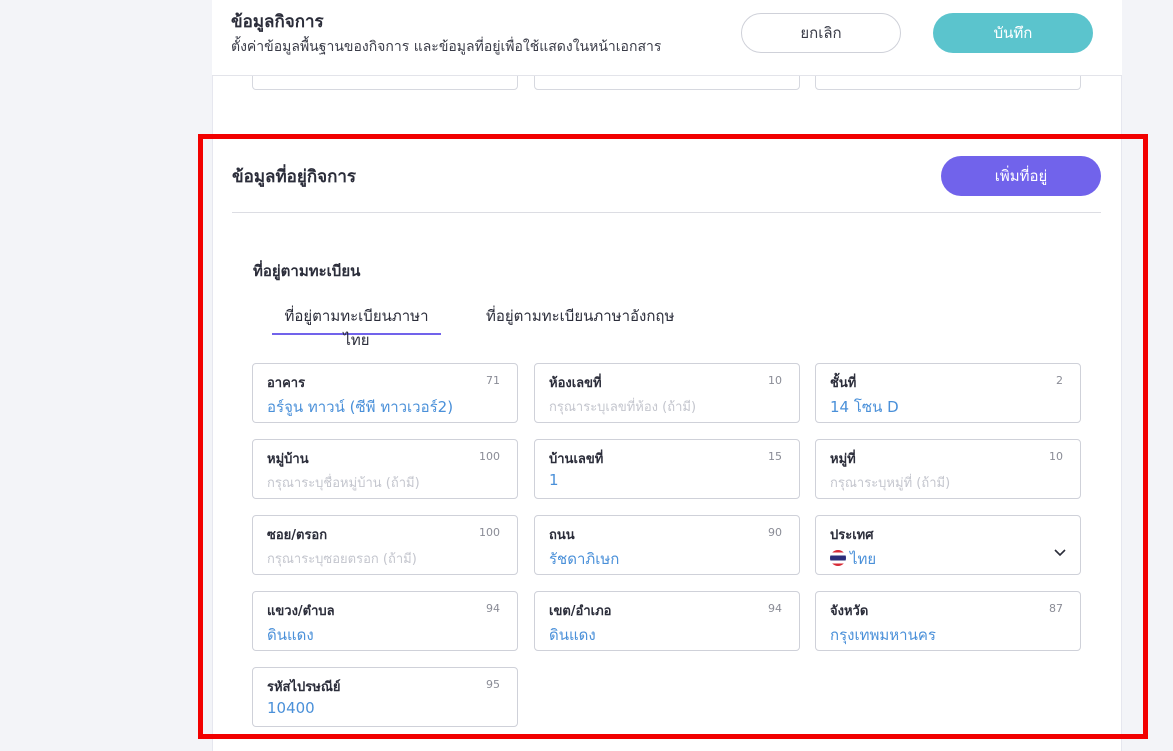 The width and height of the screenshot is (1173, 751). I want to click on field-label: เขต/อำเภอ, so click(580, 611).